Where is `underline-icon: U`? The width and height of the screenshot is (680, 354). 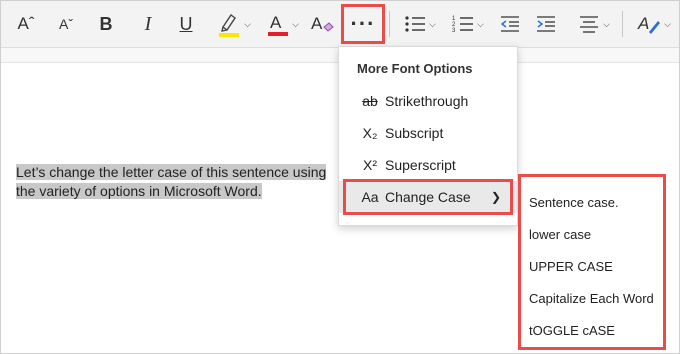
underline-icon: U is located at coordinates (186, 24).